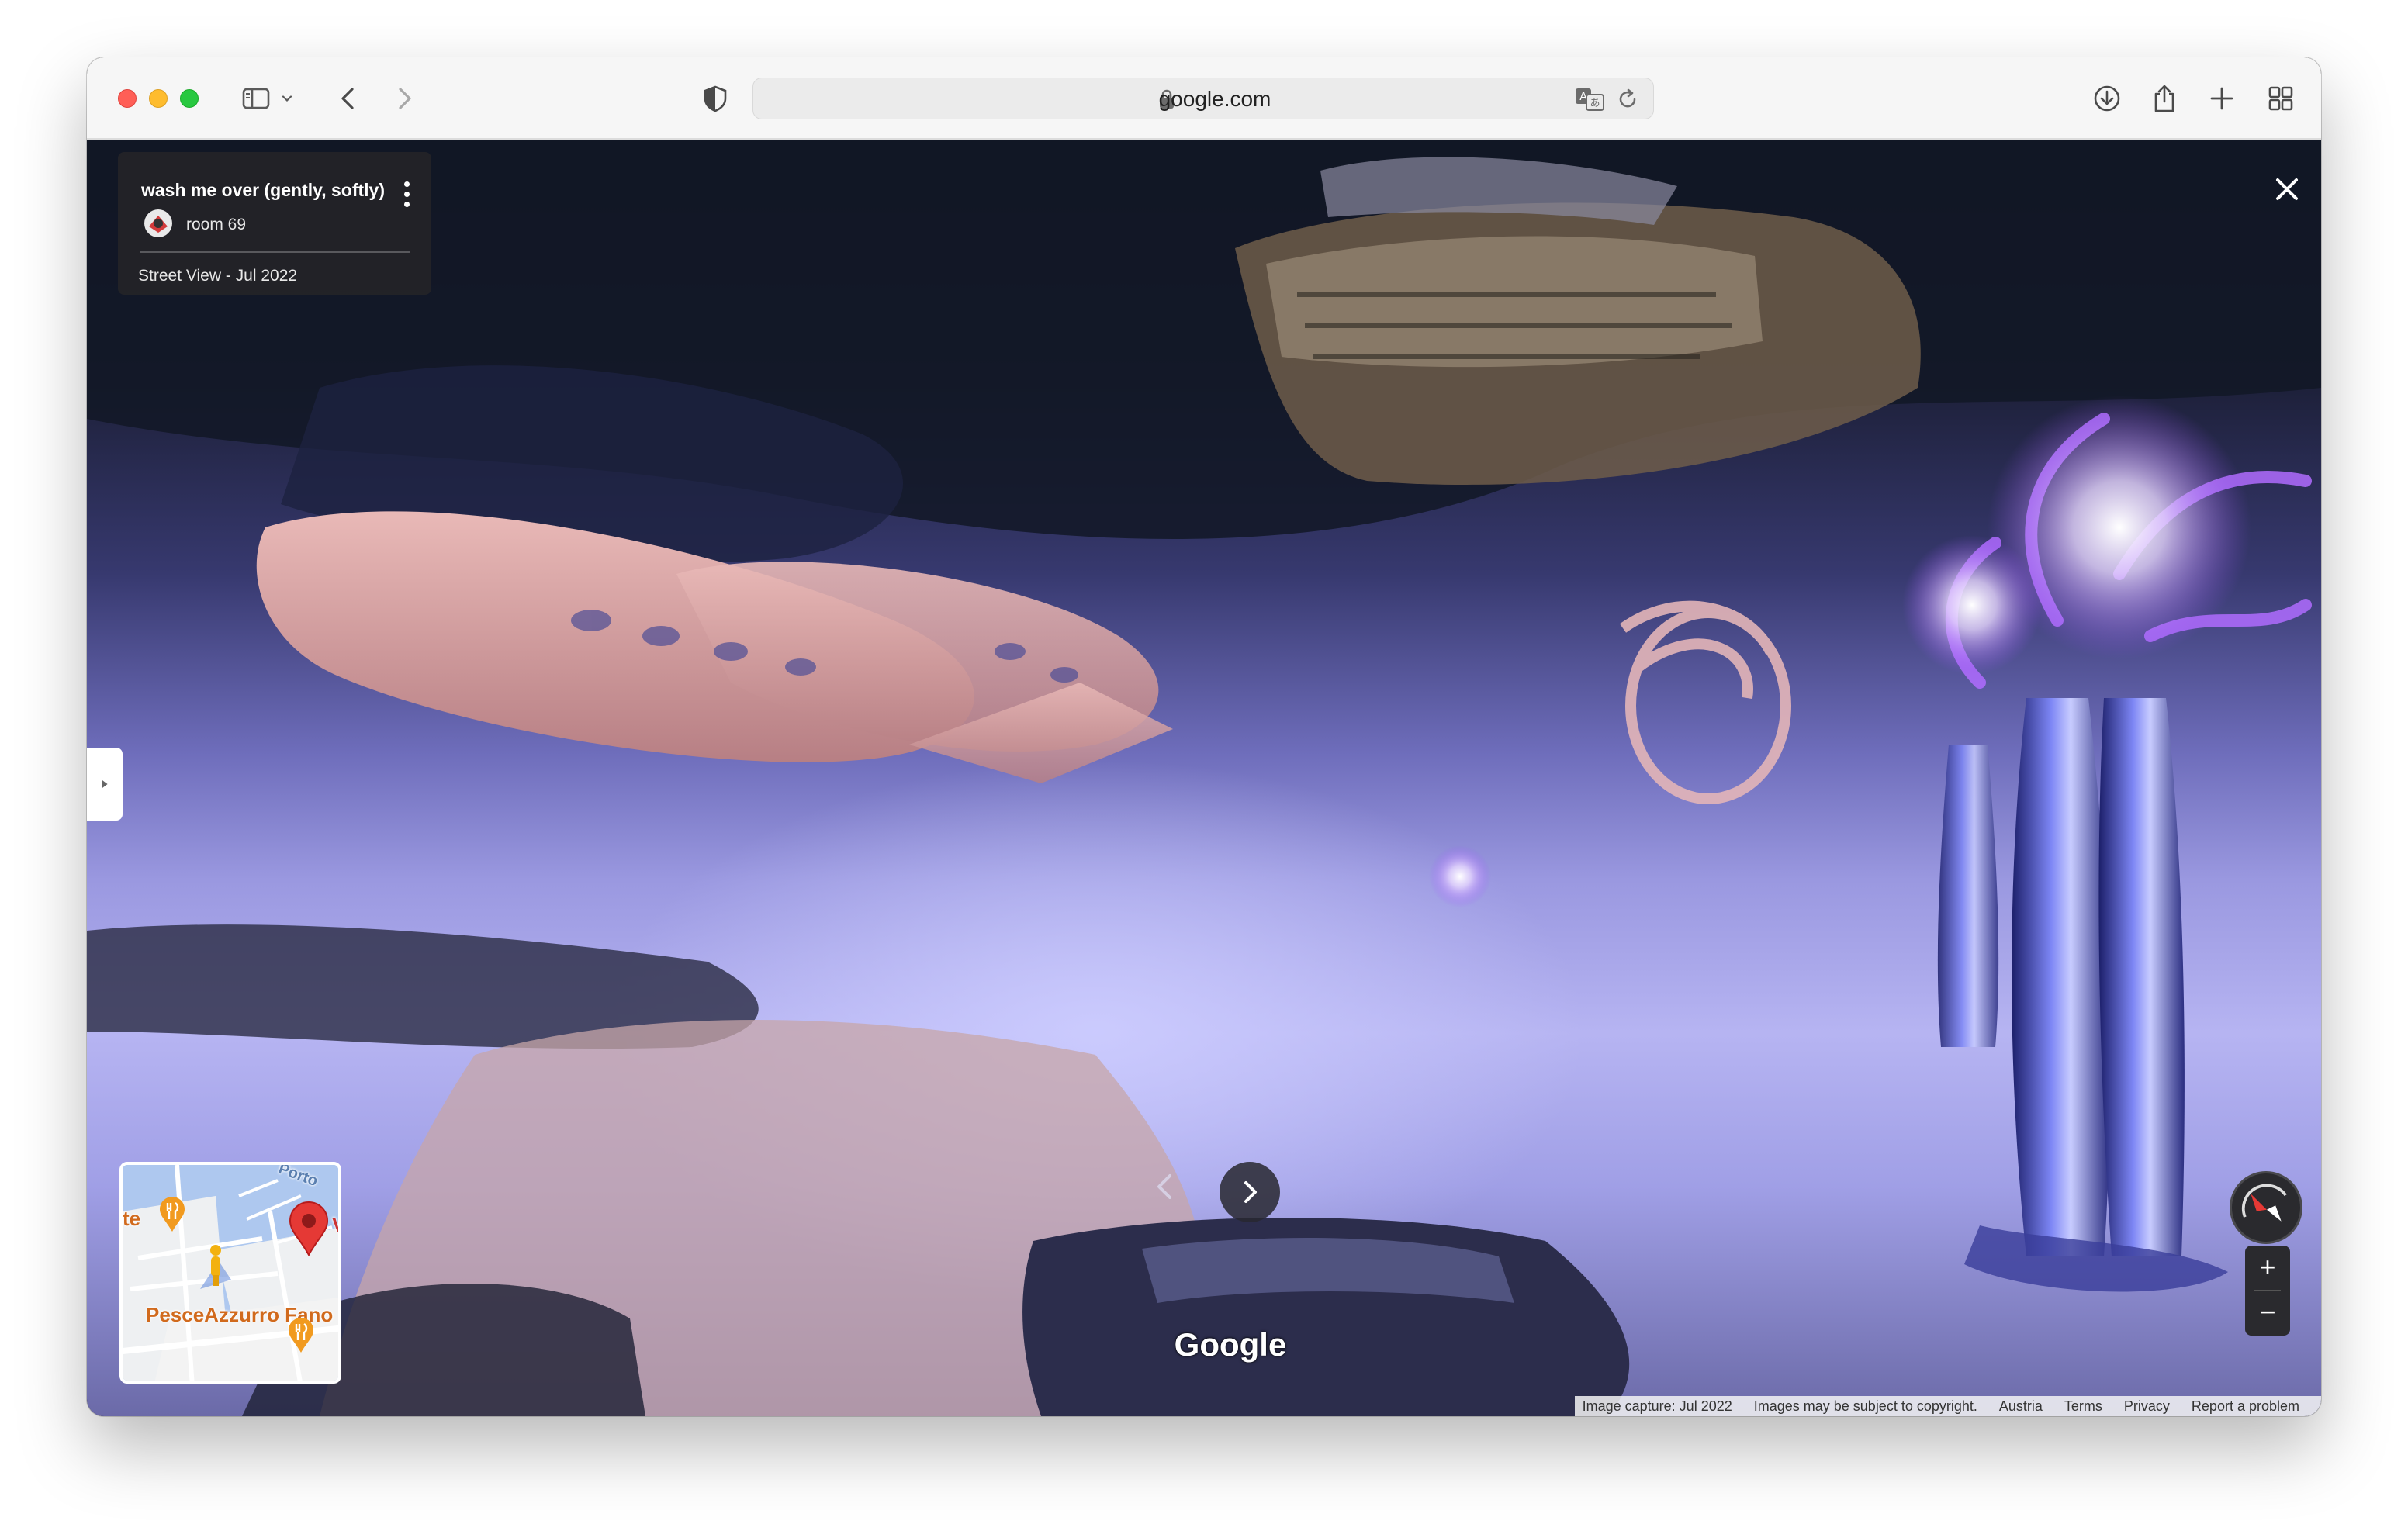  What do you see at coordinates (2286, 189) in the screenshot?
I see `close-icon` at bounding box center [2286, 189].